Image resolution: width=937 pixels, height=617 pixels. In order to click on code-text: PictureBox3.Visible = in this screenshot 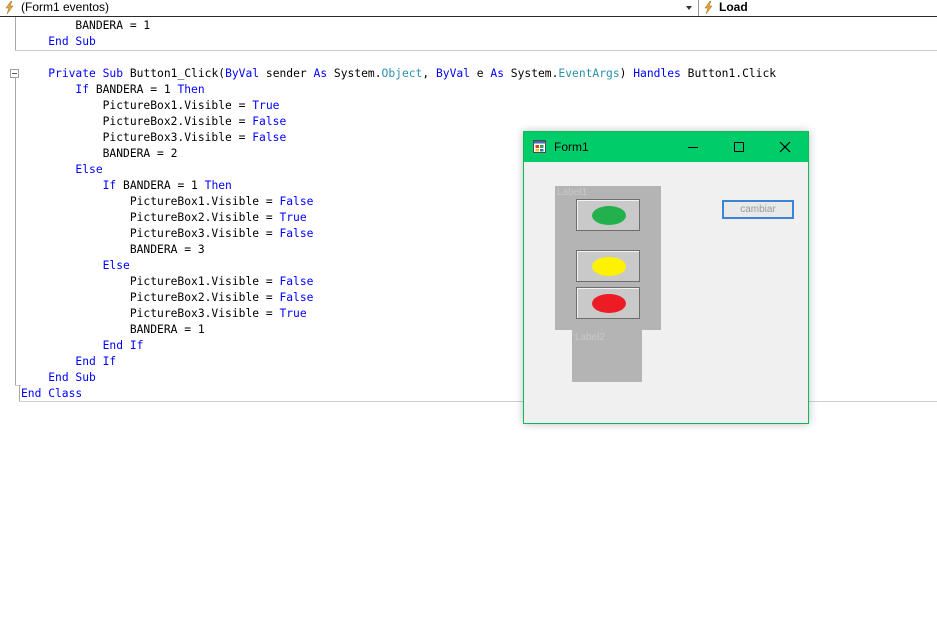, I will do `click(150, 233)`.